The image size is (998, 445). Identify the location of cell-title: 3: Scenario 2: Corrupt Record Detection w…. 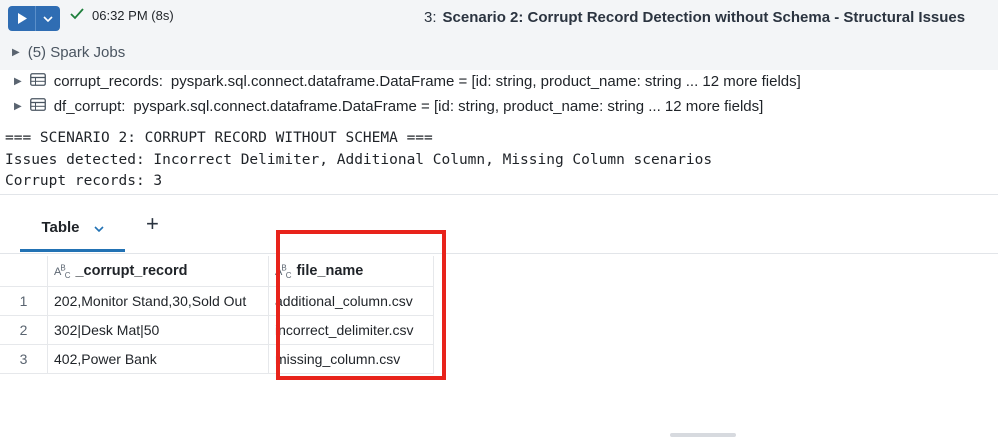
(694, 17).